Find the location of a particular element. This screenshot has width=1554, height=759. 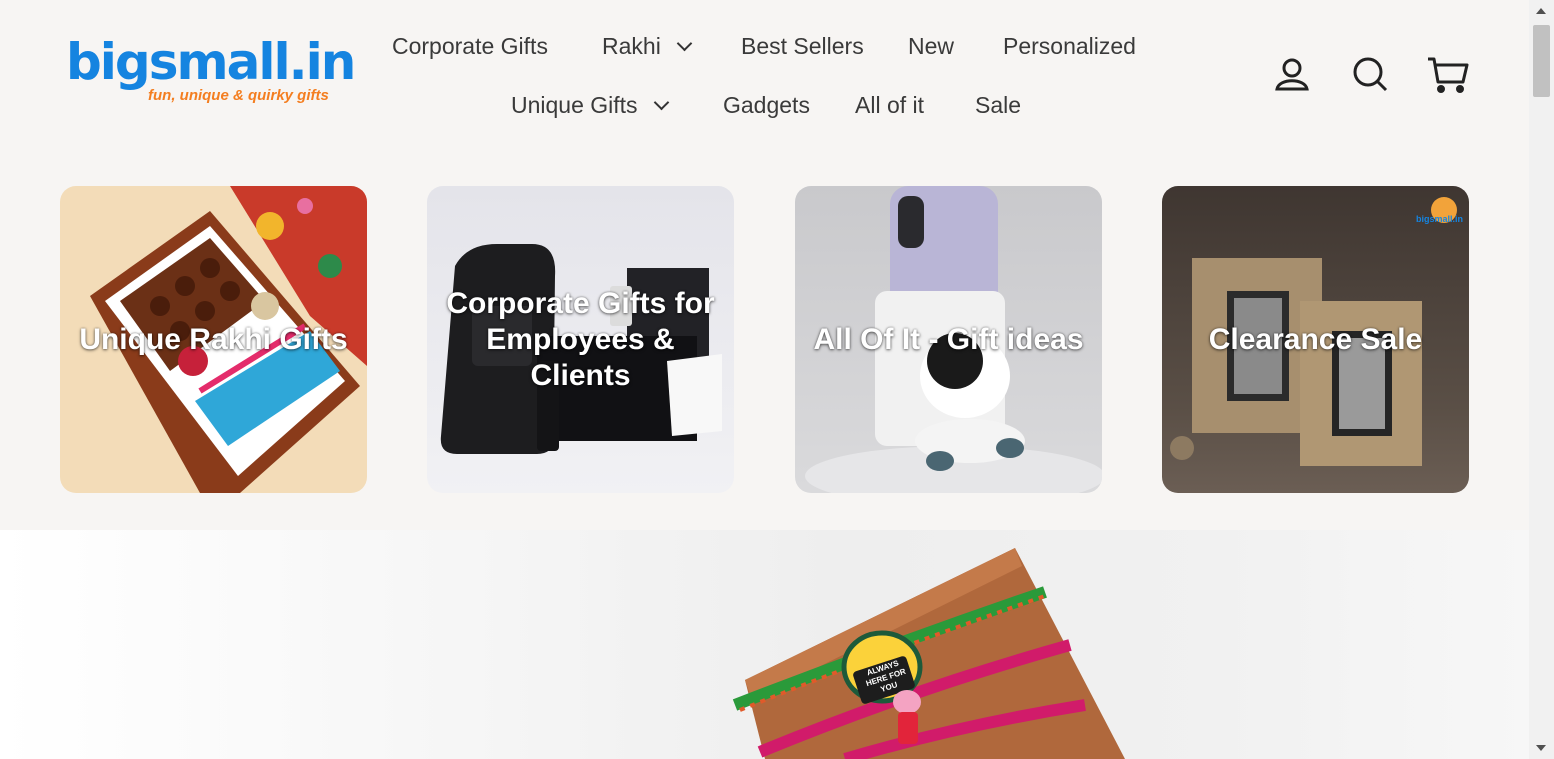

tile-label: Corporate Gifts for Employees & Clients is located at coordinates (580, 339).